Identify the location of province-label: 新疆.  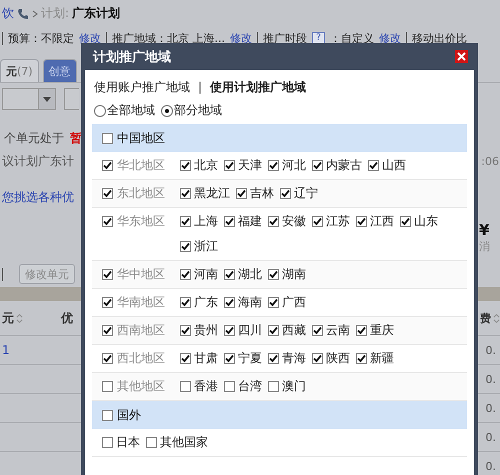
(382, 358).